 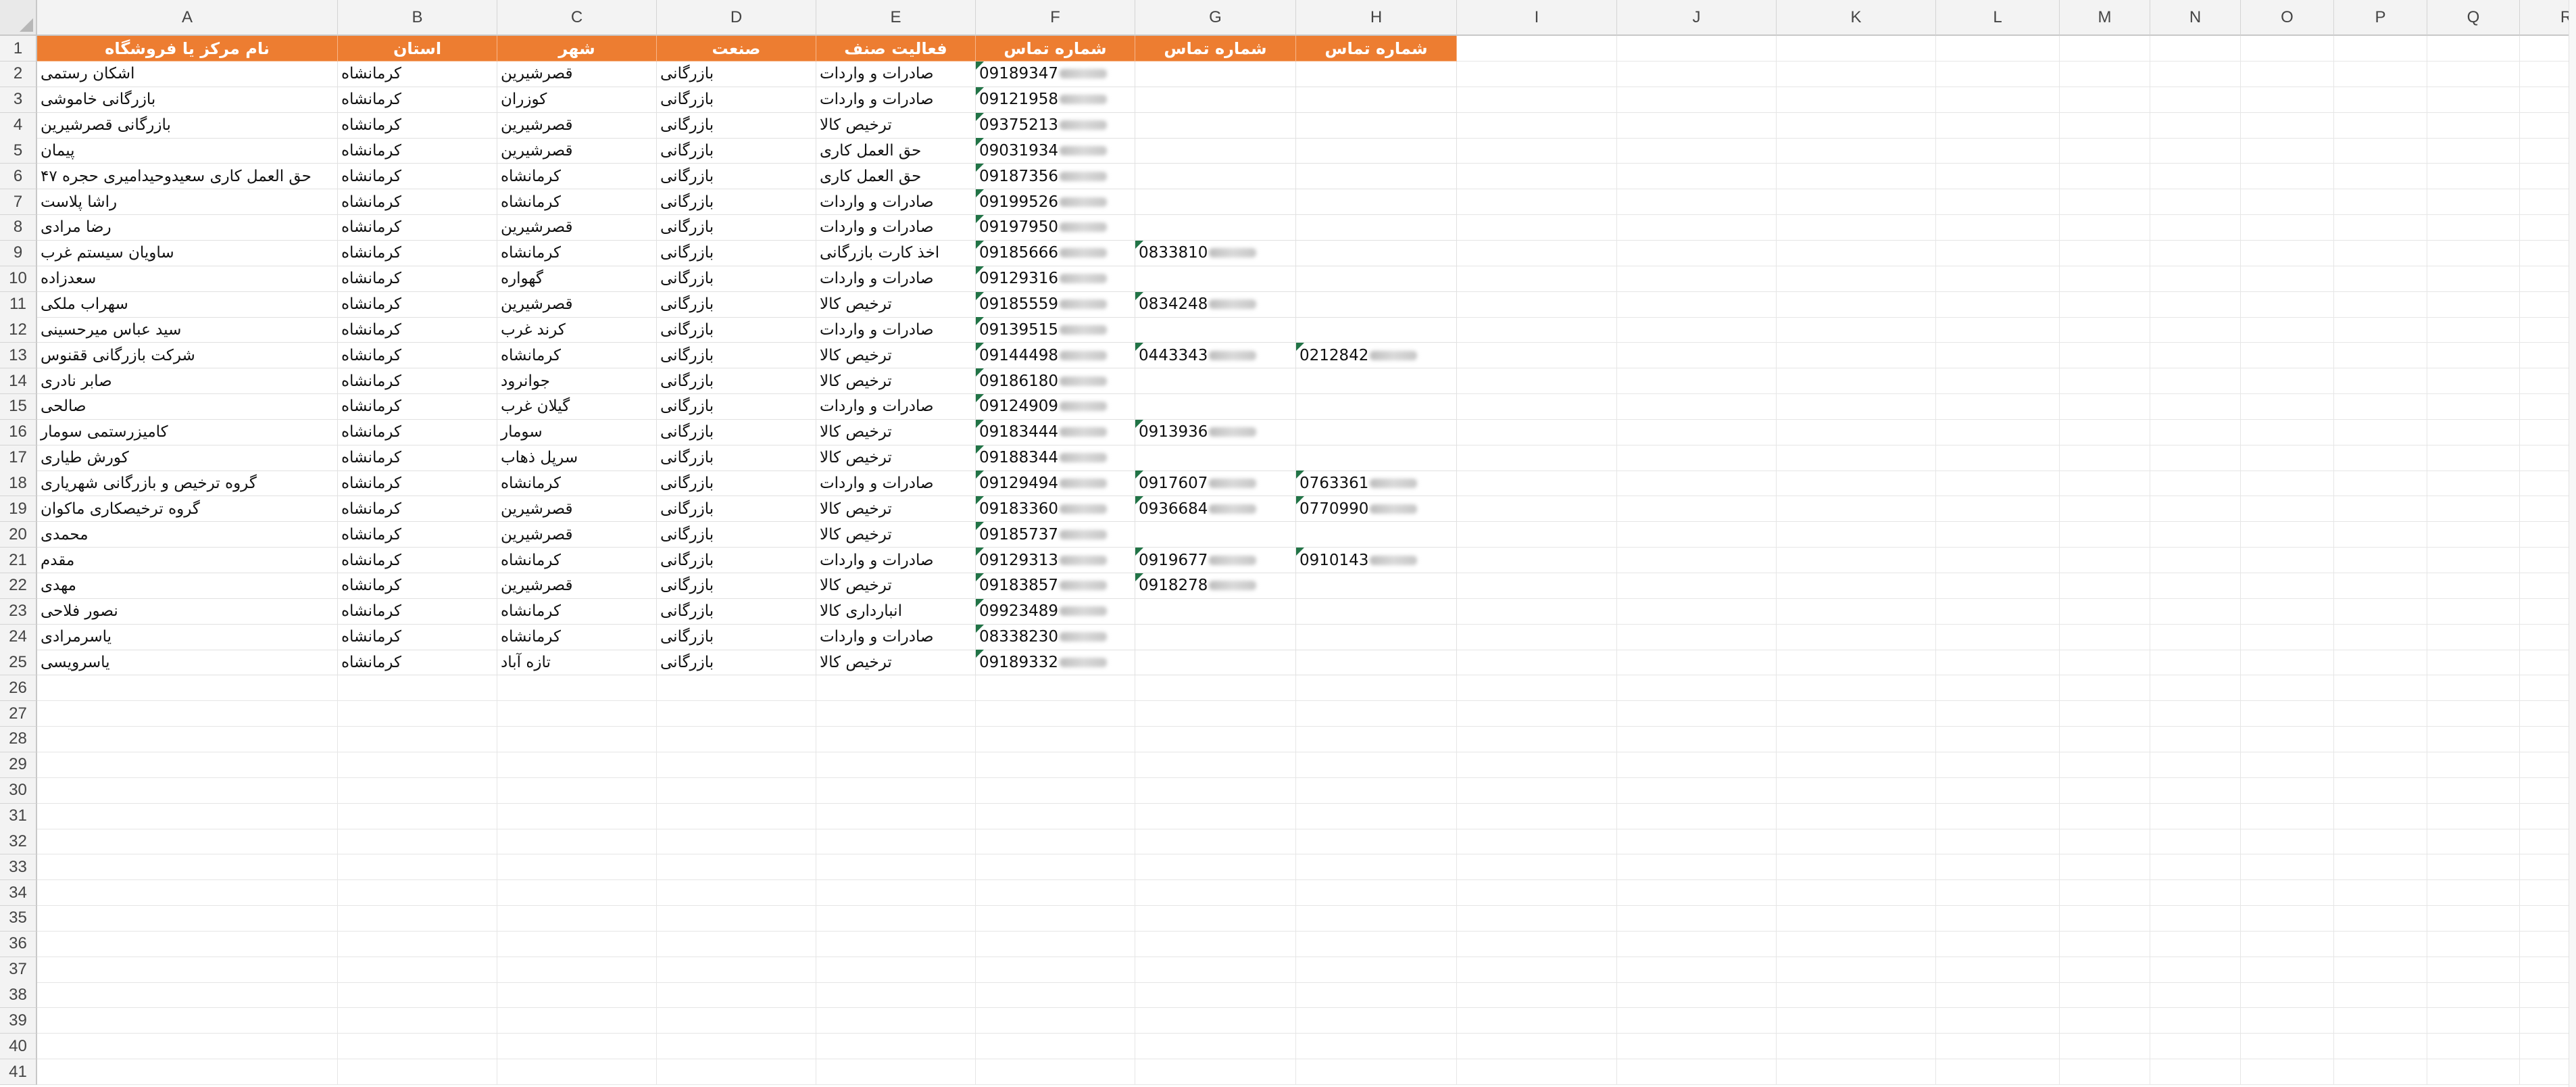 What do you see at coordinates (2473, 18) in the screenshot?
I see `column-header-q: Q` at bounding box center [2473, 18].